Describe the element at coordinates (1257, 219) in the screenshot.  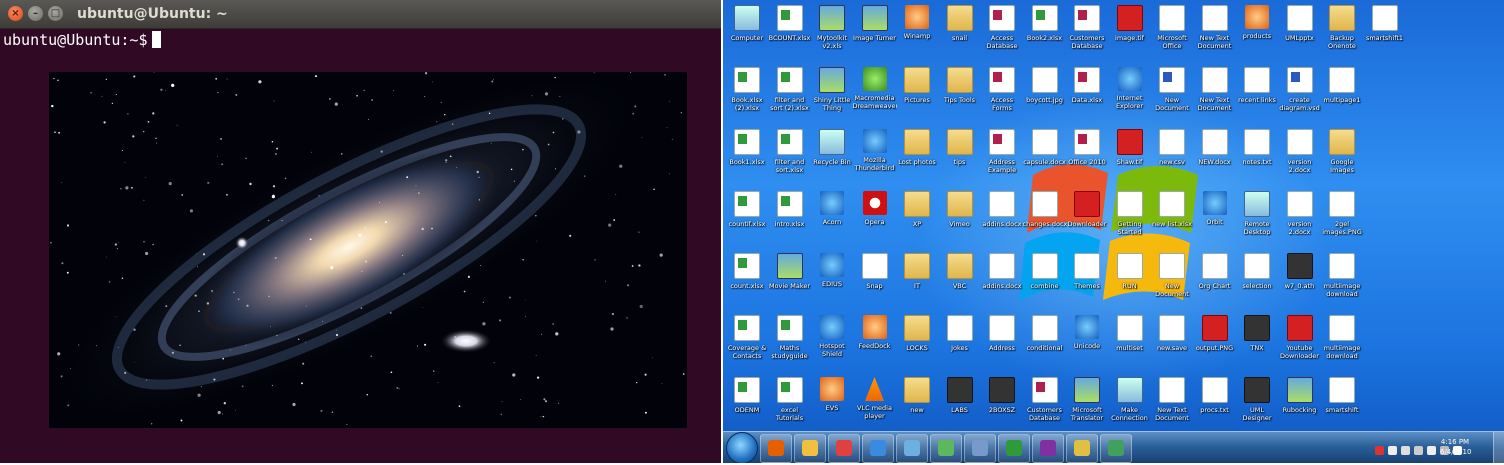
I see `desktop-icon: Remote Desktop` at that location.